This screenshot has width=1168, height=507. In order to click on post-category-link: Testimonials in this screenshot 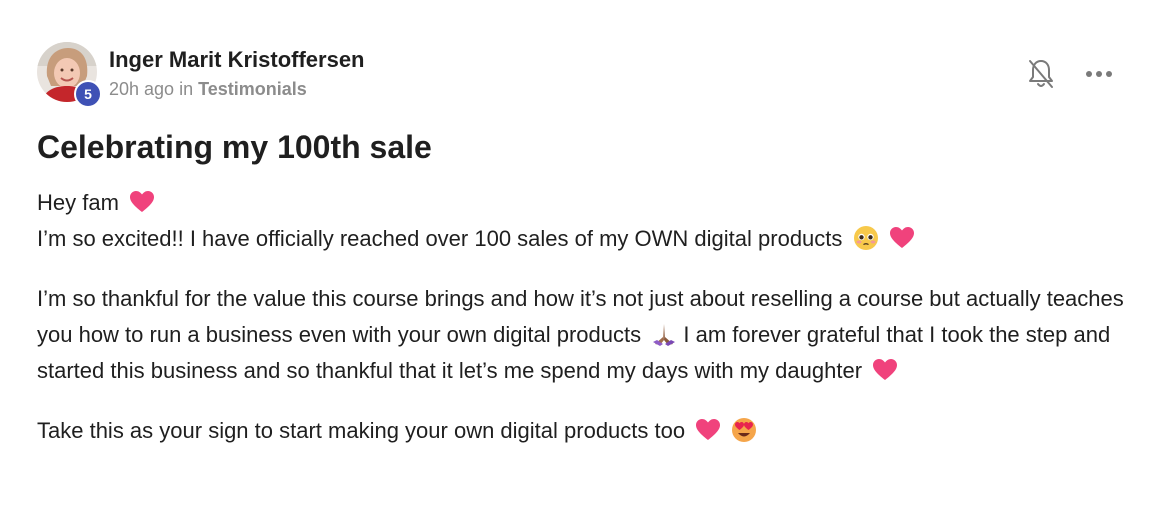, I will do `click(252, 89)`.